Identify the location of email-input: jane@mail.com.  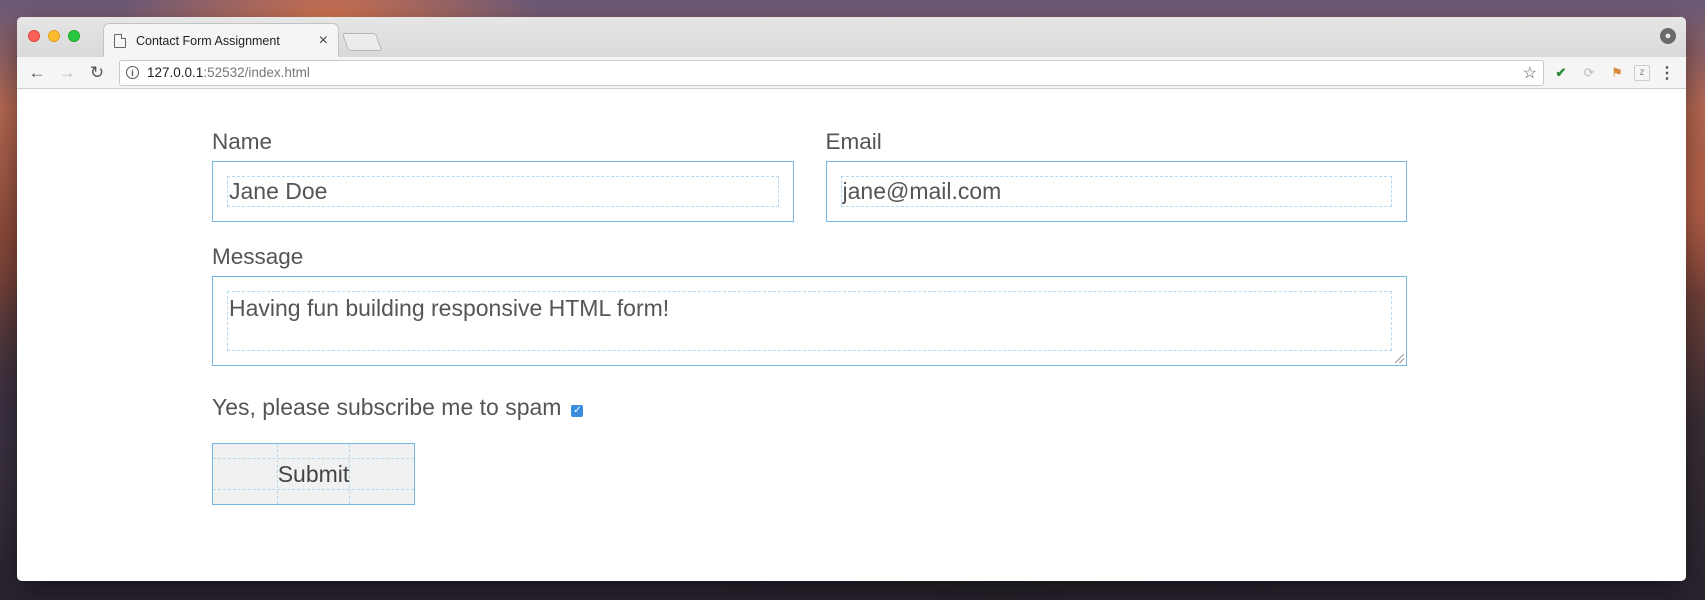
(1116, 191).